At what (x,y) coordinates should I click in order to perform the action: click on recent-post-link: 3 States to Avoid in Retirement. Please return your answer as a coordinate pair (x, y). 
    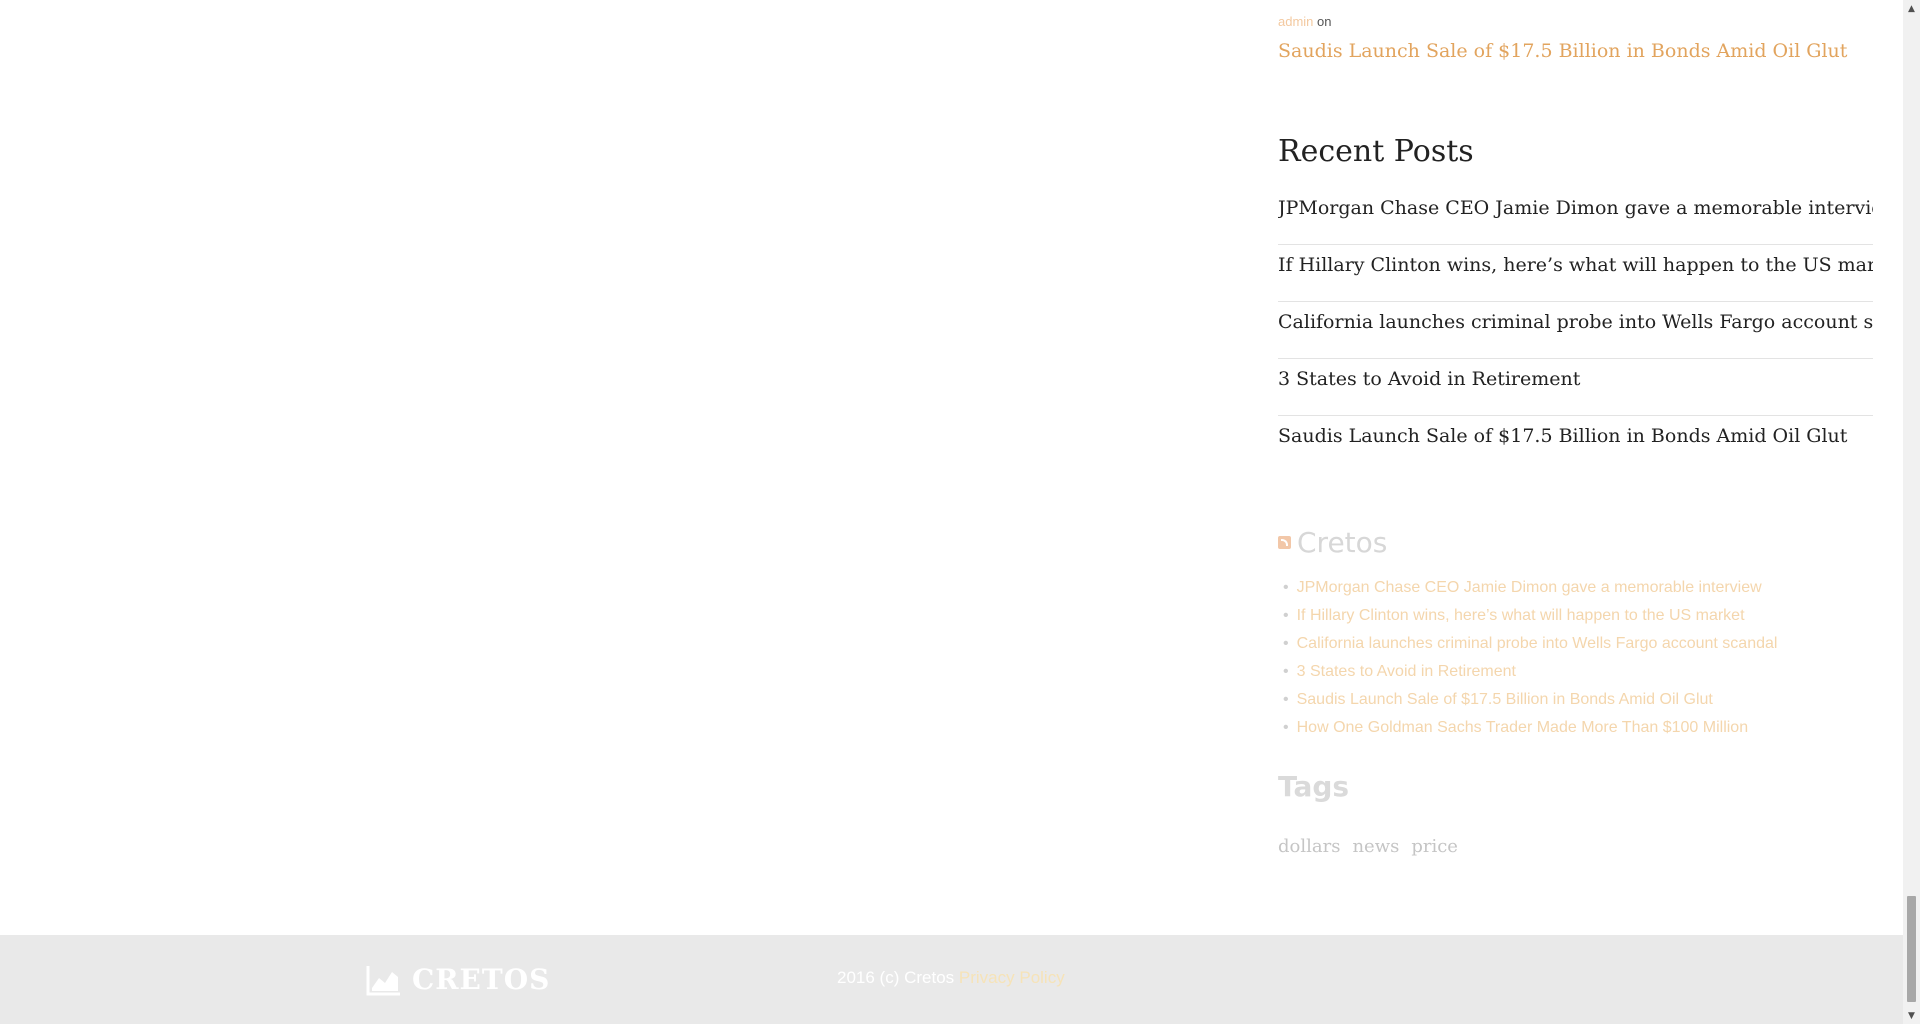
    Looking at the image, I should click on (1575, 387).